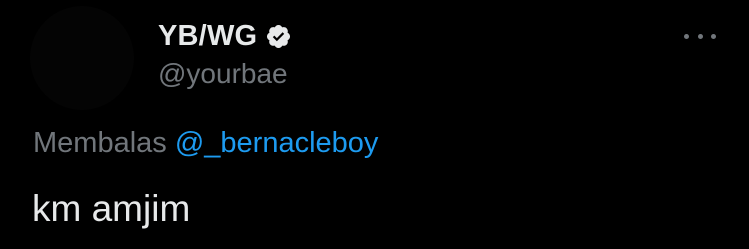 The width and height of the screenshot is (749, 249). I want to click on reply-prefix: Membalas, so click(100, 143).